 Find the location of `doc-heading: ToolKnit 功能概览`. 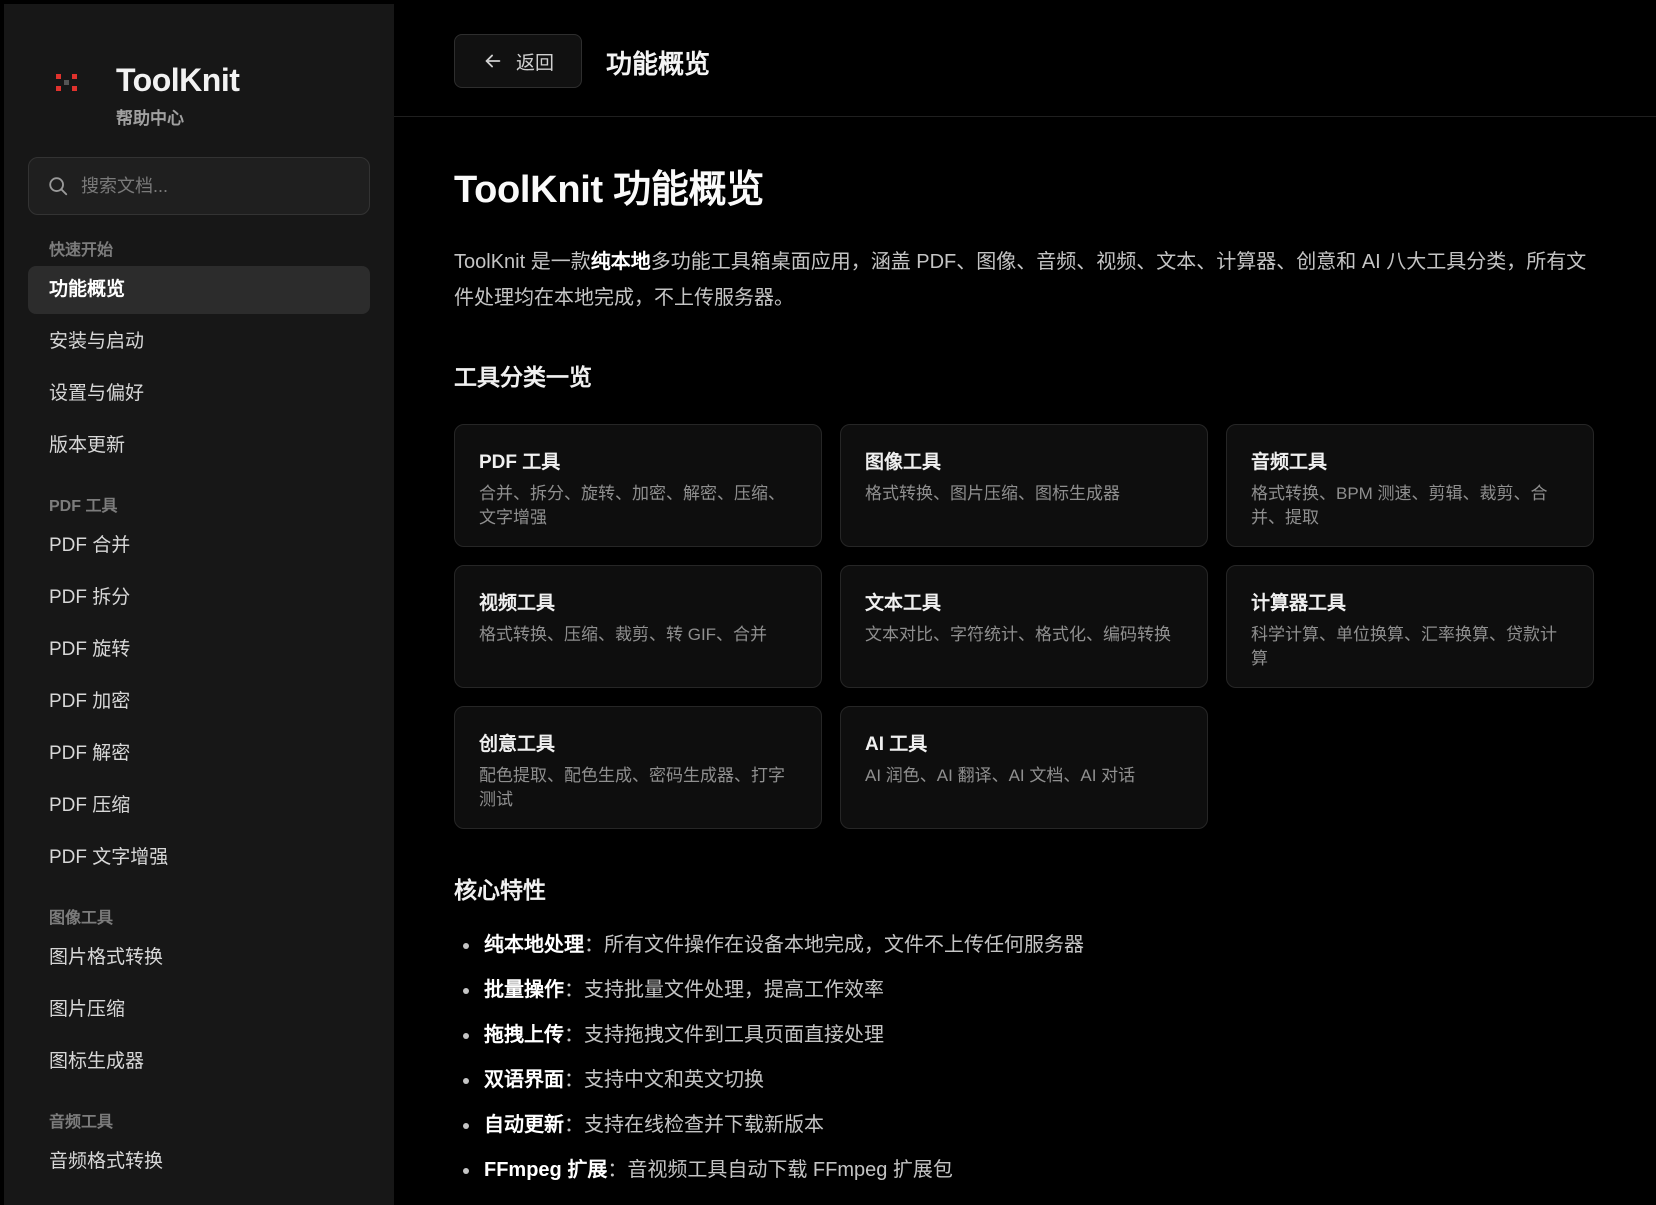

doc-heading: ToolKnit 功能概览 is located at coordinates (609, 190).